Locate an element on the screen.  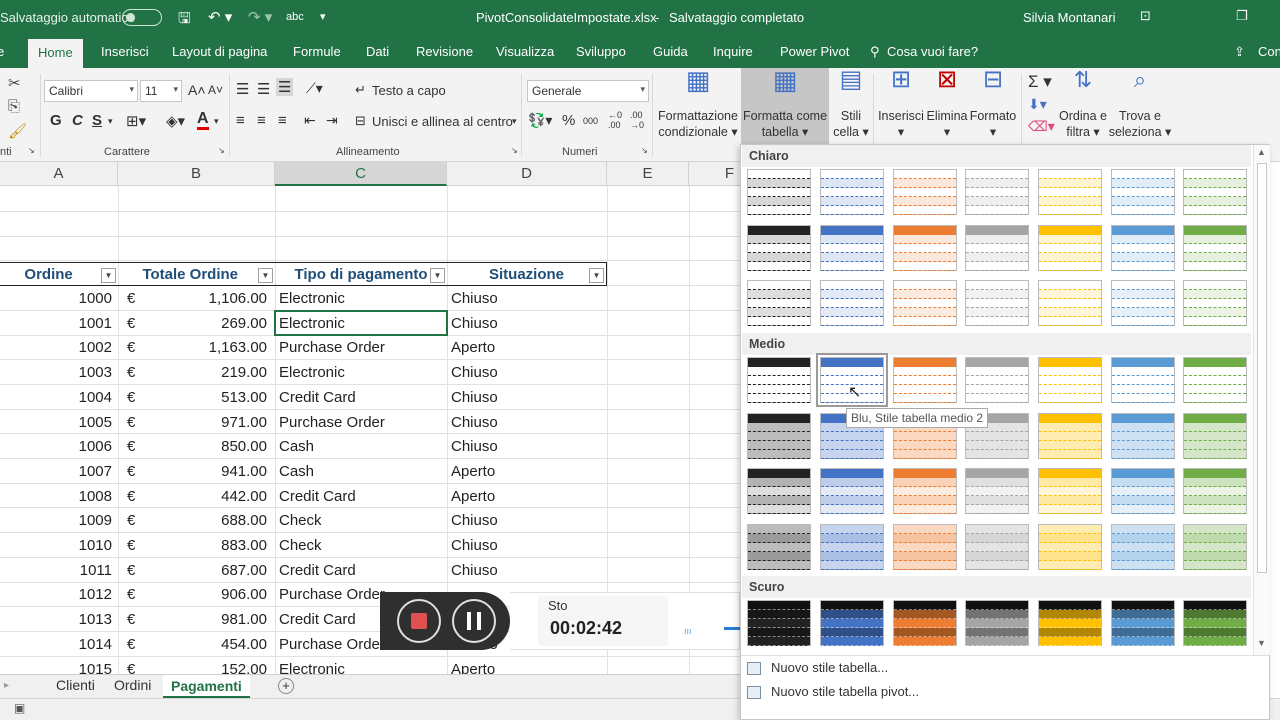
redo-icon: ↷ ▾ is located at coordinates (260, 17).